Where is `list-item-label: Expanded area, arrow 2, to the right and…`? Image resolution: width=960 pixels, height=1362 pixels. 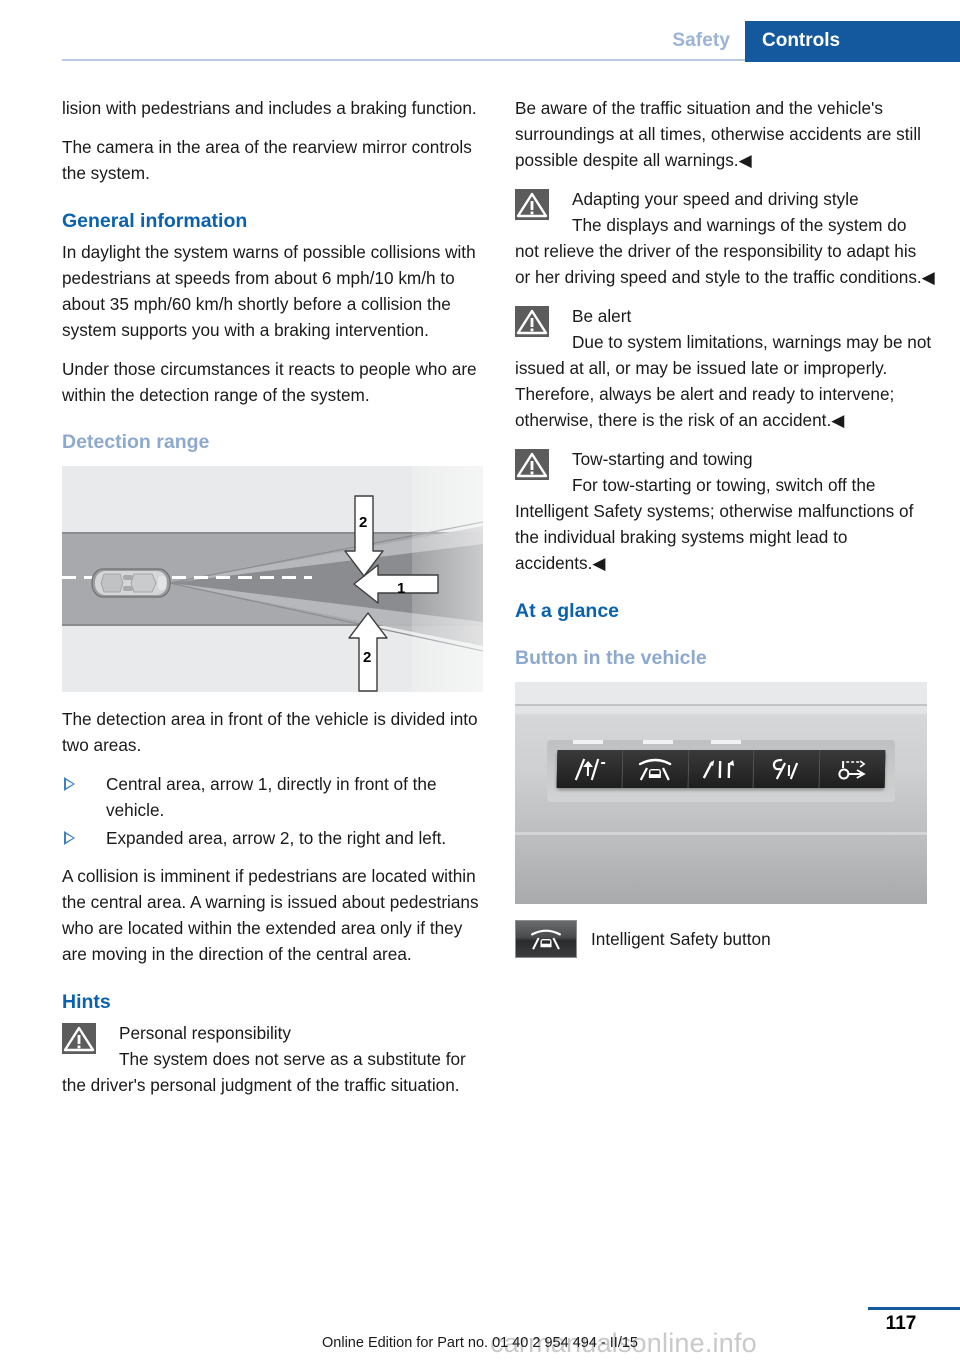
list-item-label: Expanded area, arrow 2, to the right and… is located at coordinates (276, 838).